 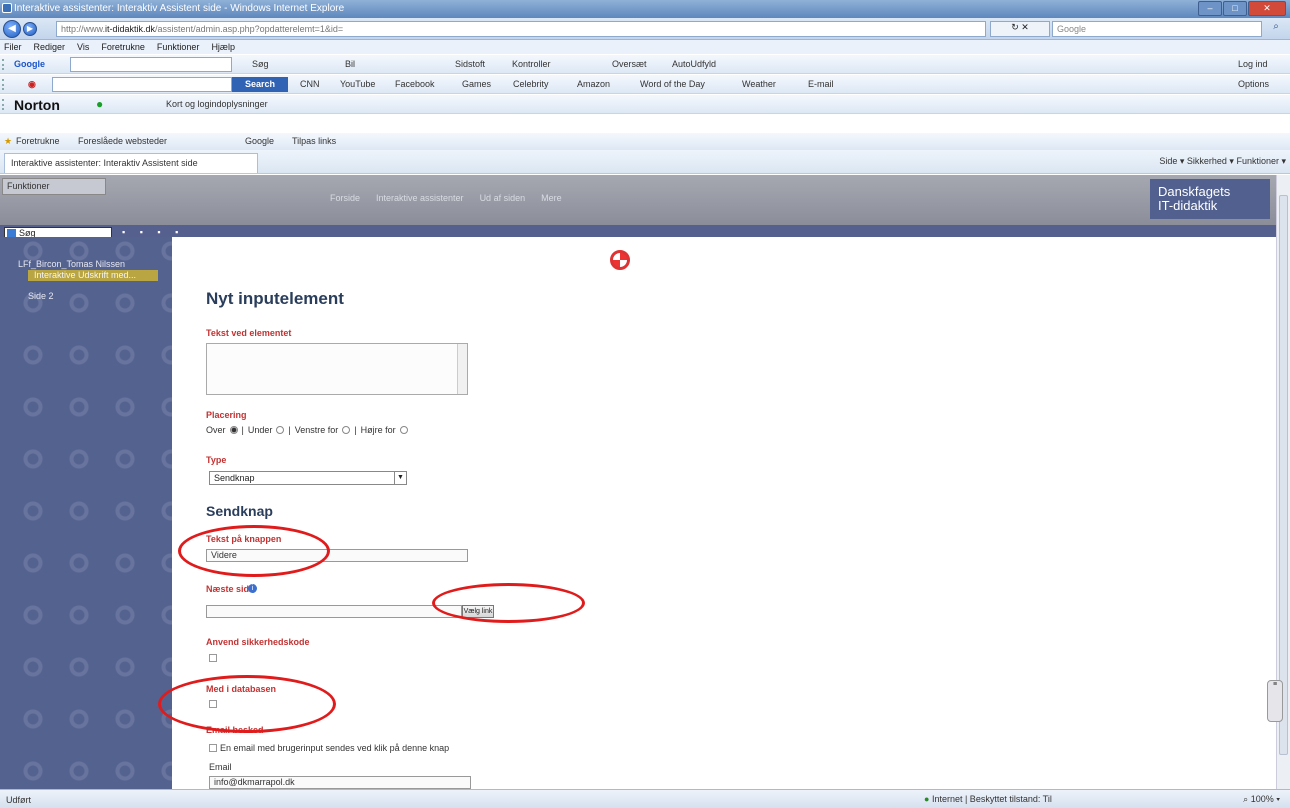 What do you see at coordinates (260, 84) in the screenshot?
I see `toolbar-search-button: Search` at bounding box center [260, 84].